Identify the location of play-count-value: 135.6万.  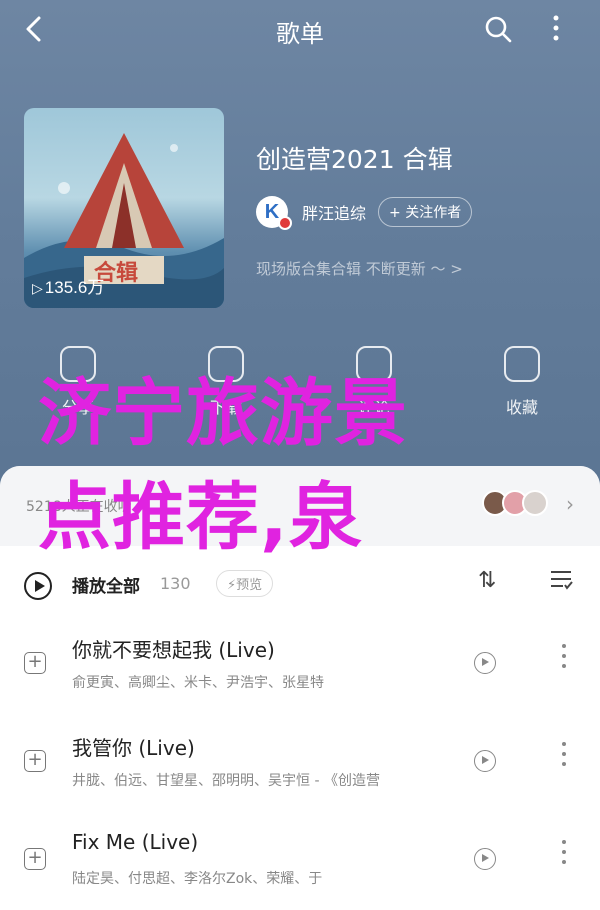
(74, 287).